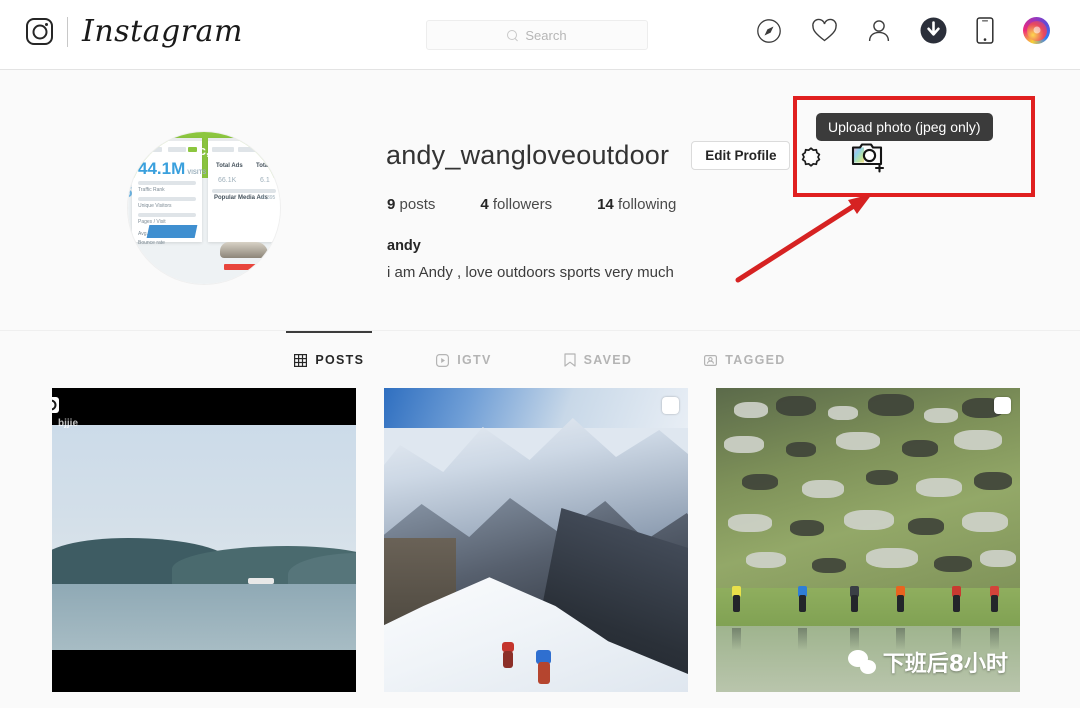 The height and width of the screenshot is (708, 1080). Describe the element at coordinates (204, 540) in the screenshot. I see `post-thumbnail-video-lake: bjjie` at that location.